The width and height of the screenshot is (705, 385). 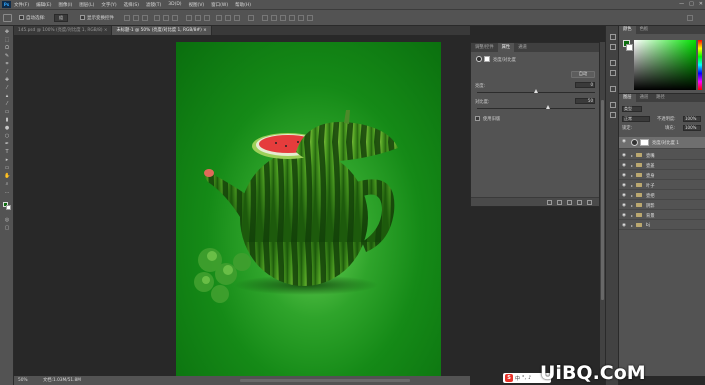 I want to click on layer-mask-thumbnail, so click(x=644, y=142).